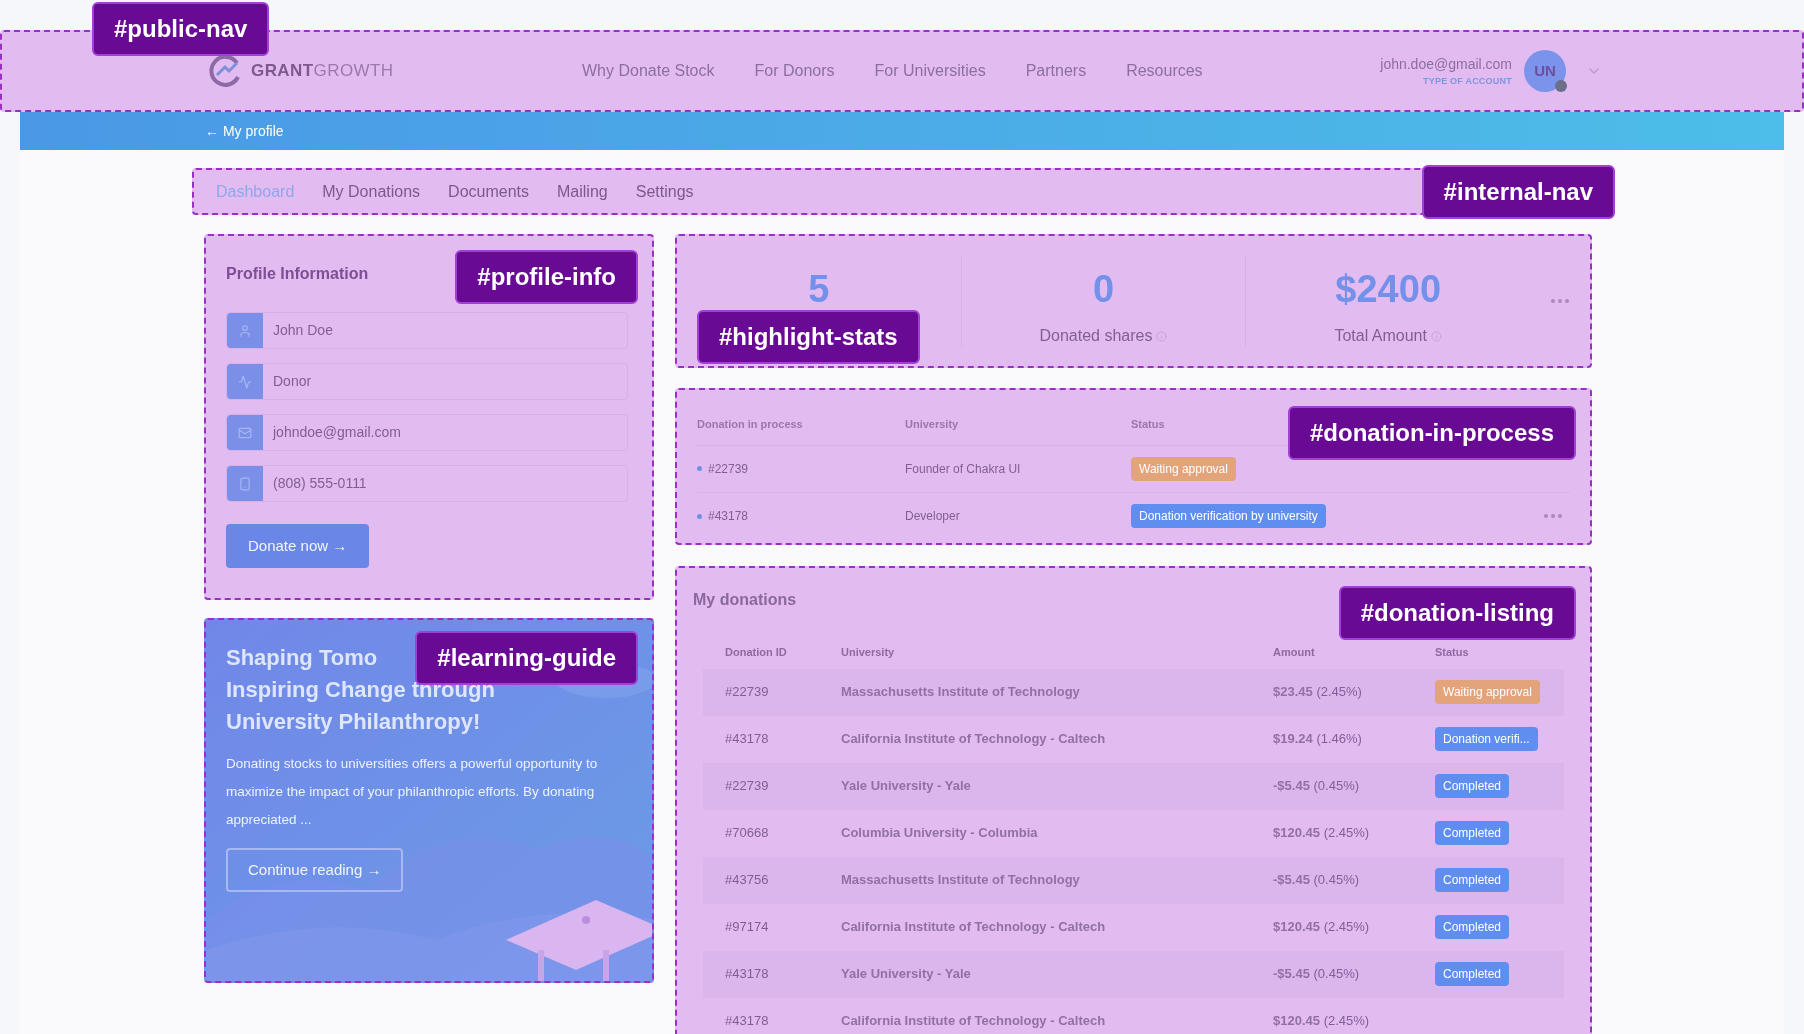 This screenshot has height=1034, width=1804. Describe the element at coordinates (1518, 192) in the screenshot. I see `section-tag: #internal-nav` at that location.